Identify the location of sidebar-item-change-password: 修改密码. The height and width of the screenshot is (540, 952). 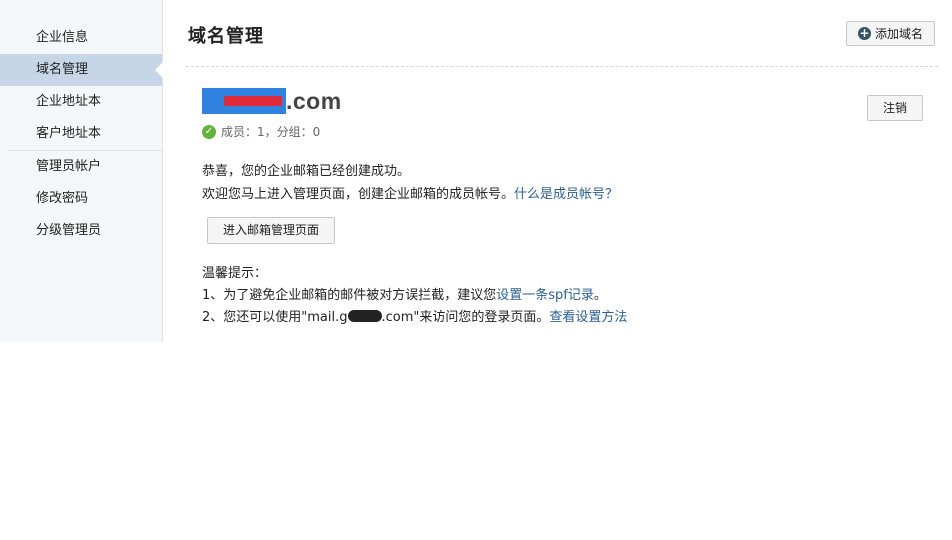
(81, 199).